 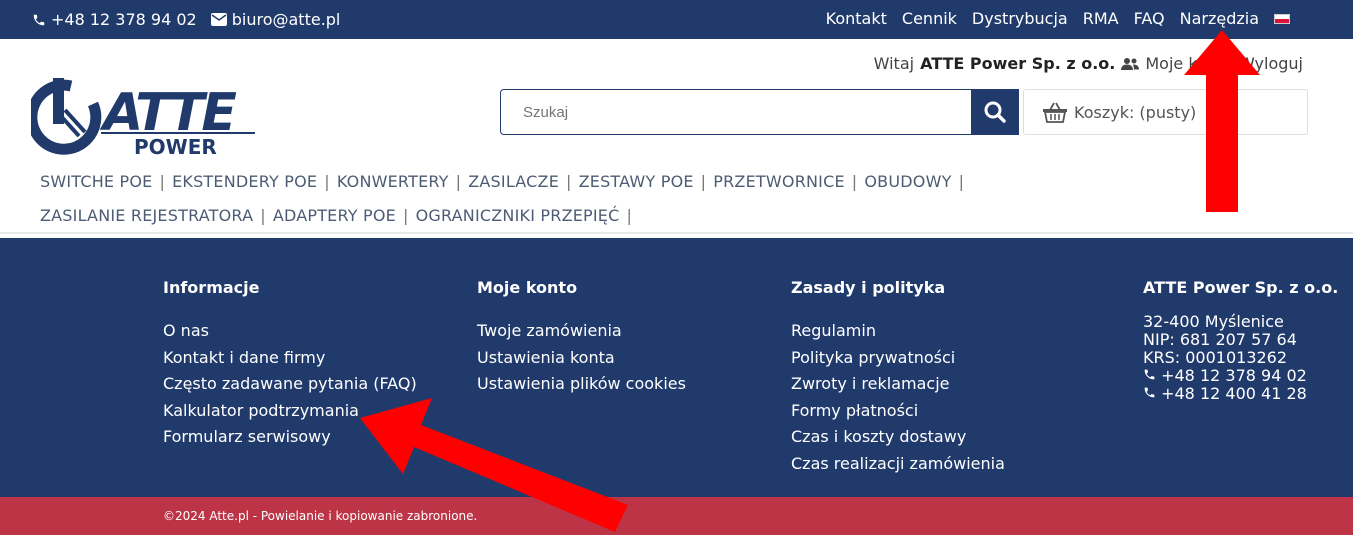 I want to click on top-link-faq: FAQ, so click(x=1149, y=18).